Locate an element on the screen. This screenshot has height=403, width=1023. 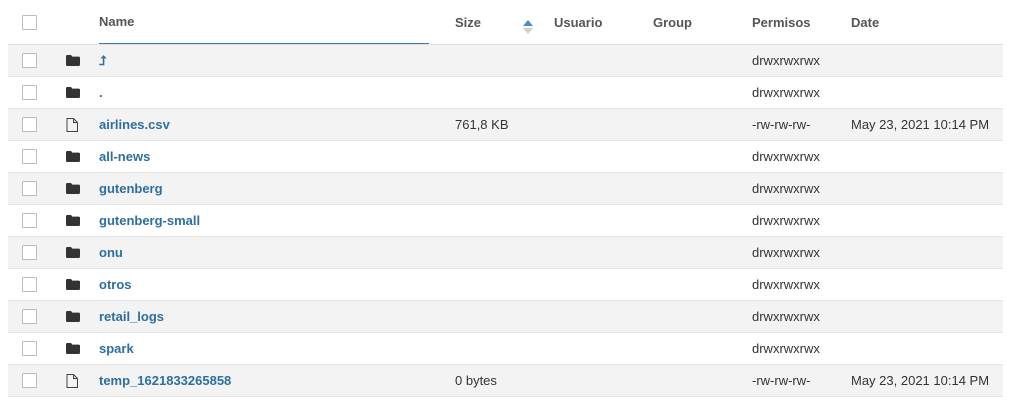
name-cell: all-news is located at coordinates (124, 156).